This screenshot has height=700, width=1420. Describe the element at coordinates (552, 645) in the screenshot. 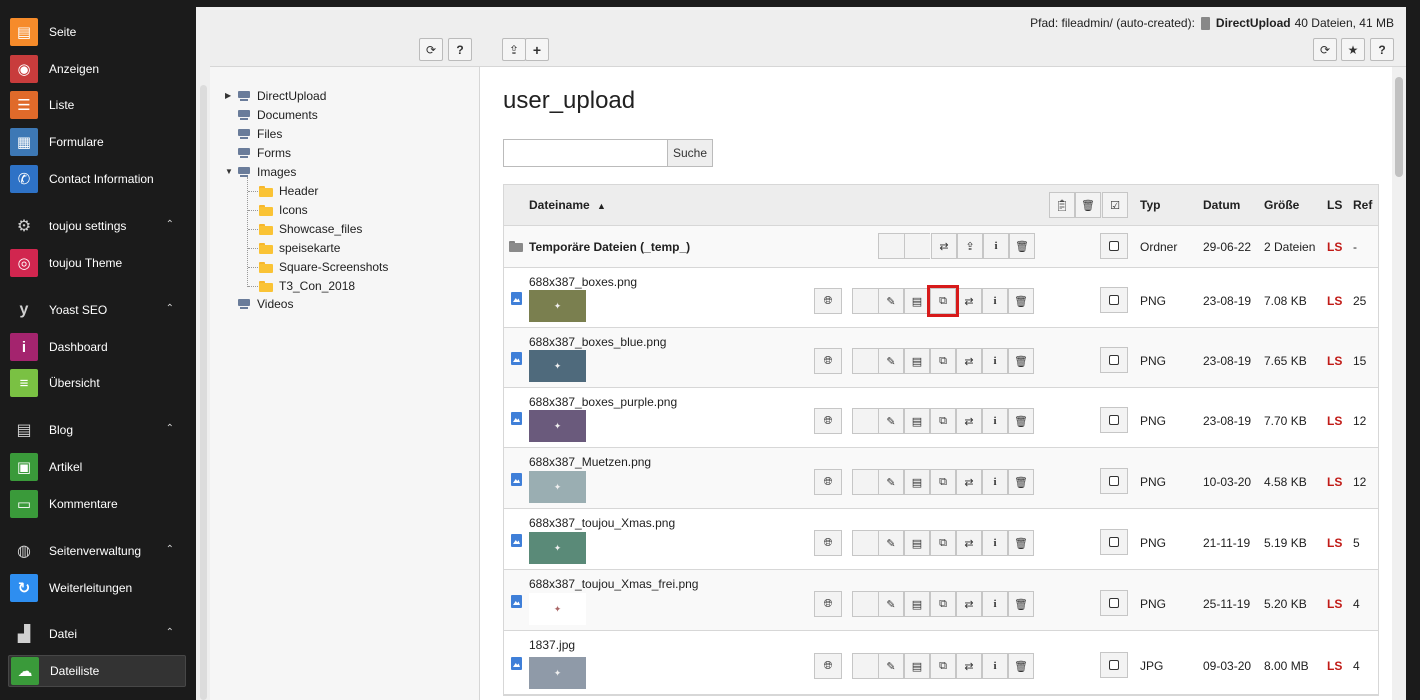

I see `file-name: 1837.jpg` at that location.